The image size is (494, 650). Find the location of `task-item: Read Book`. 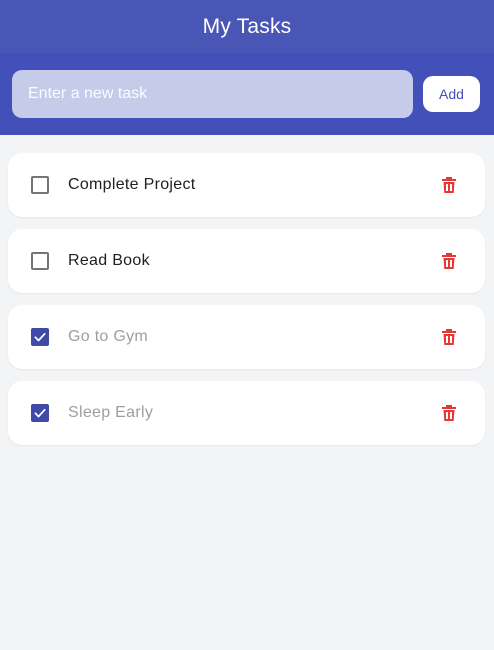

task-item: Read Book is located at coordinates (246, 261).